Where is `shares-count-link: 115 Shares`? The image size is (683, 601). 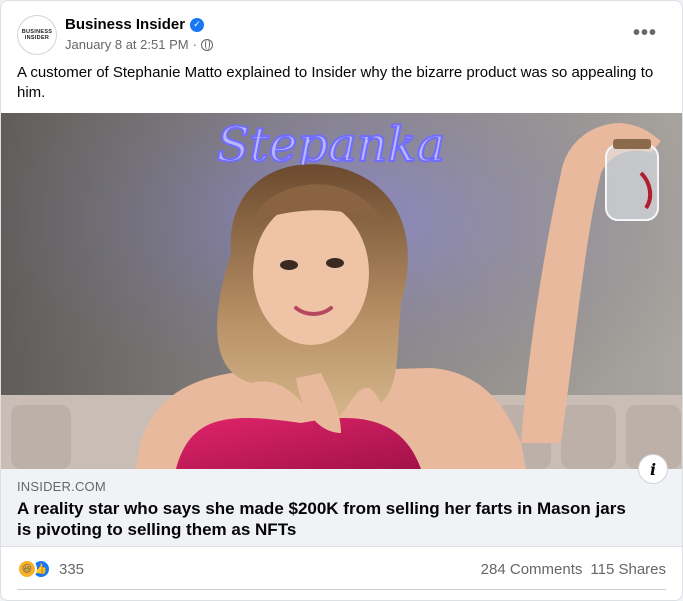
shares-count-link: 115 Shares is located at coordinates (628, 569).